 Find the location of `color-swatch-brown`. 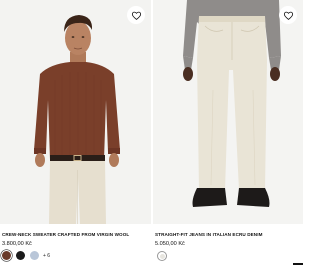

color-swatch-brown is located at coordinates (6, 255).